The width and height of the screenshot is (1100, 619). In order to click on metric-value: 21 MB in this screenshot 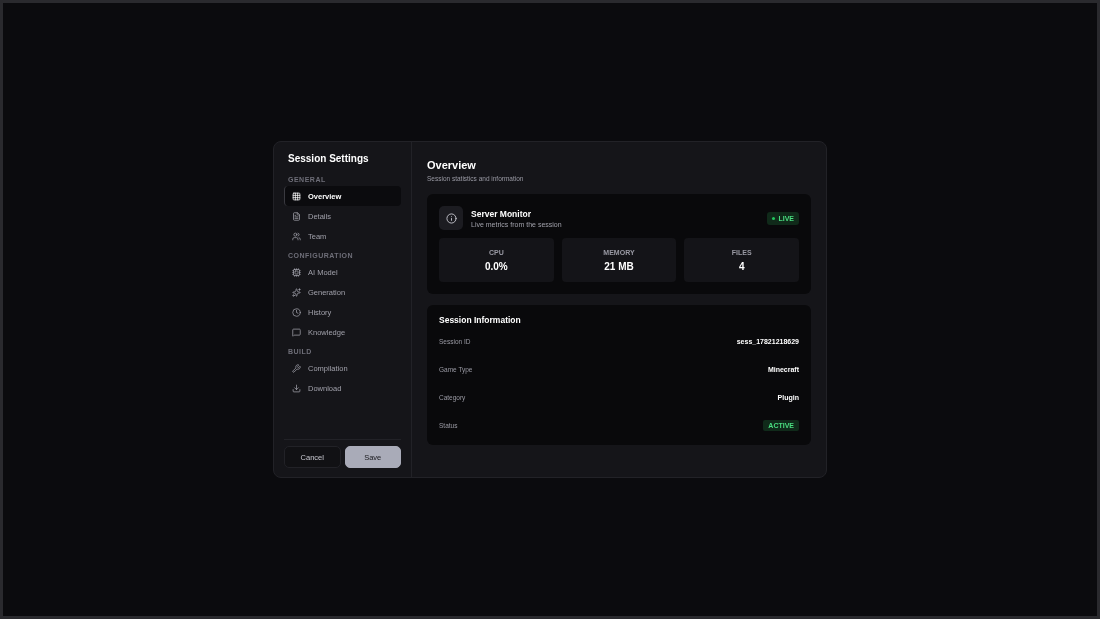, I will do `click(619, 266)`.